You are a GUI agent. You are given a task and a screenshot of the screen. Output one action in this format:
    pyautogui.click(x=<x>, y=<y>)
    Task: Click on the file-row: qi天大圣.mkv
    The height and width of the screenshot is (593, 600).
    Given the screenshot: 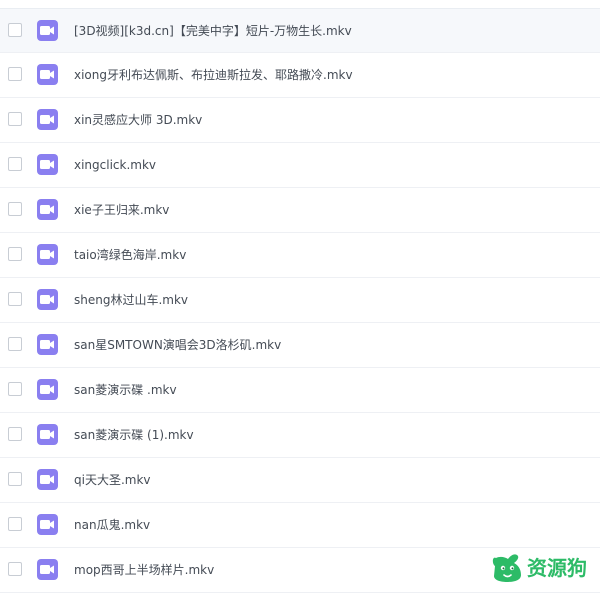 What is the action you would take?
    pyautogui.click(x=300, y=480)
    